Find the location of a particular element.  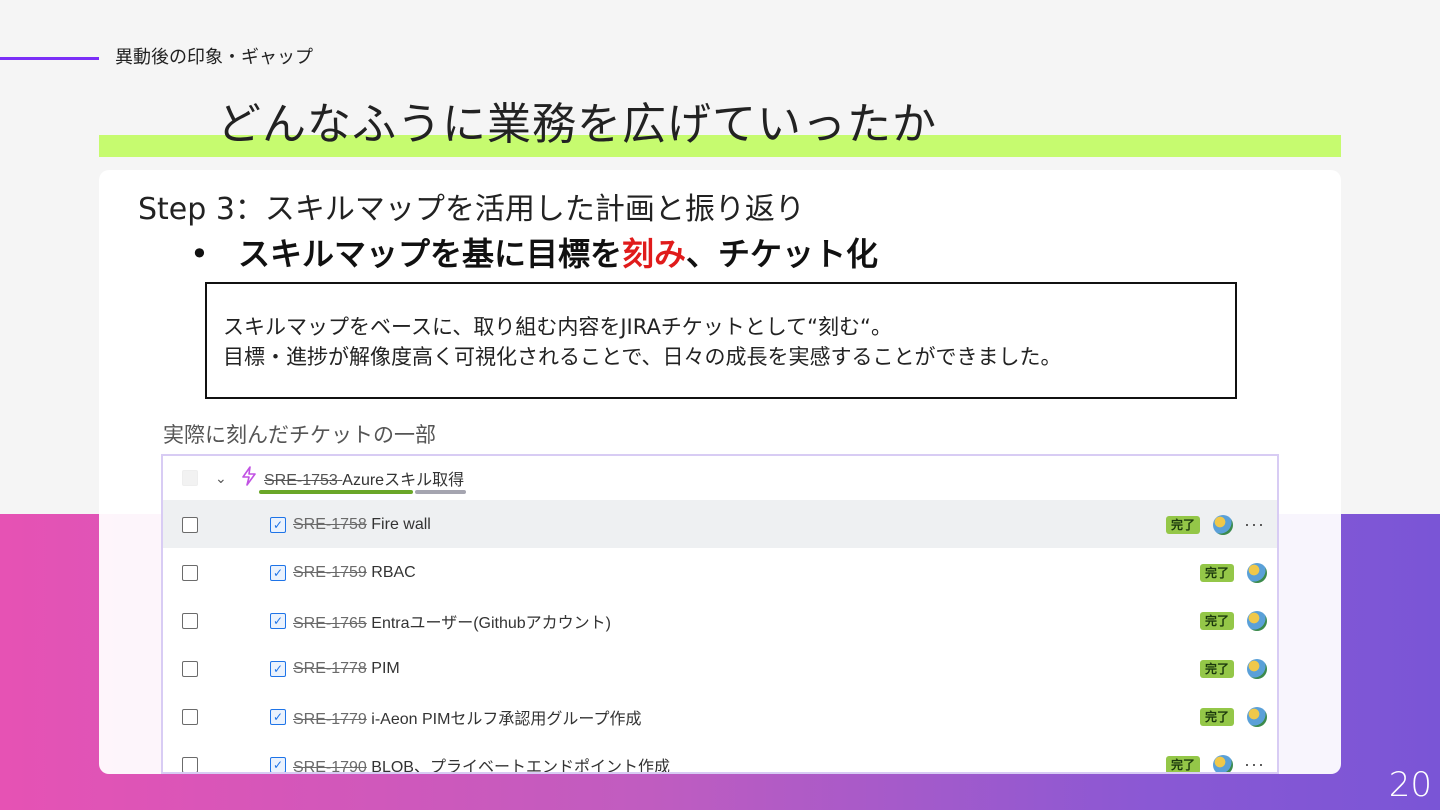

parent-ticket-row: ⌄ SRE-1753 Azureスキル取得 is located at coordinates (720, 478).